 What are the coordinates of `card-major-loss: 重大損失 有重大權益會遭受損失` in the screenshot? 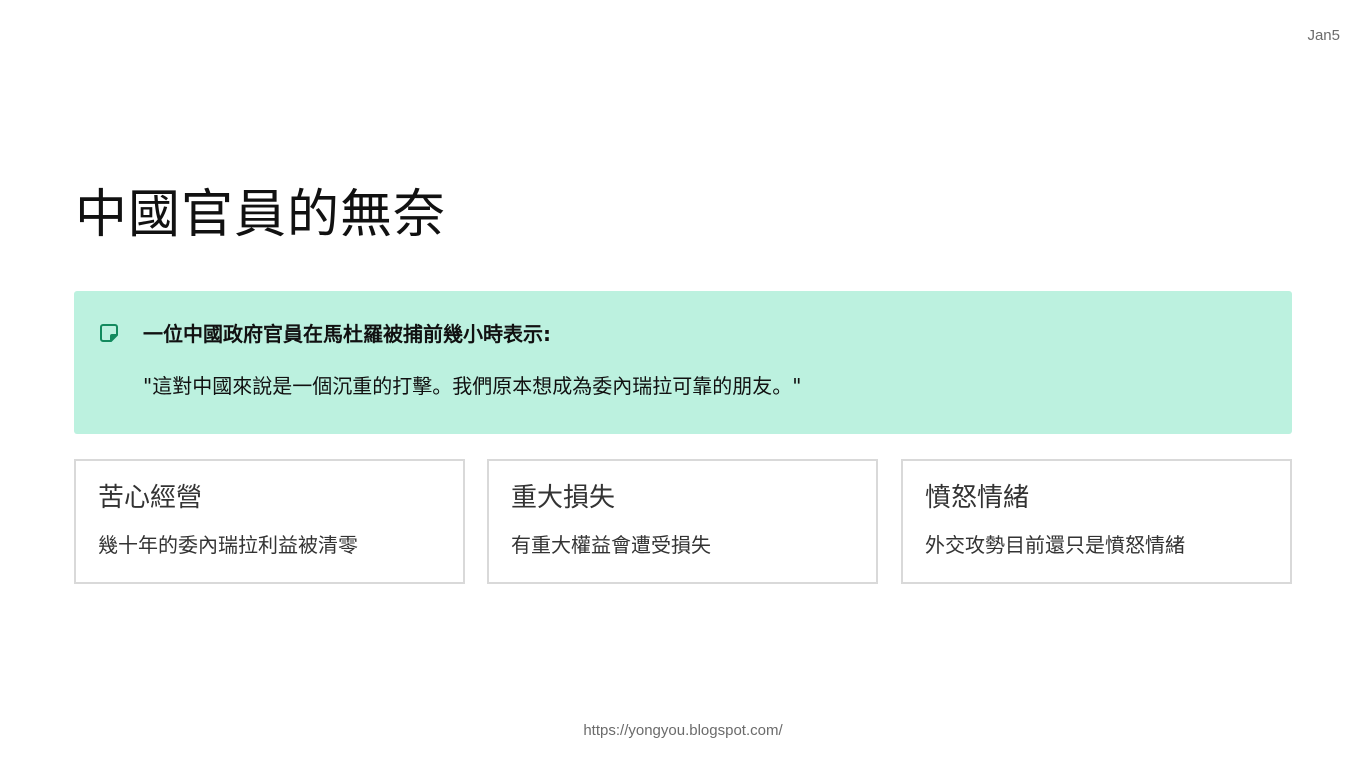 It's located at (682, 521).